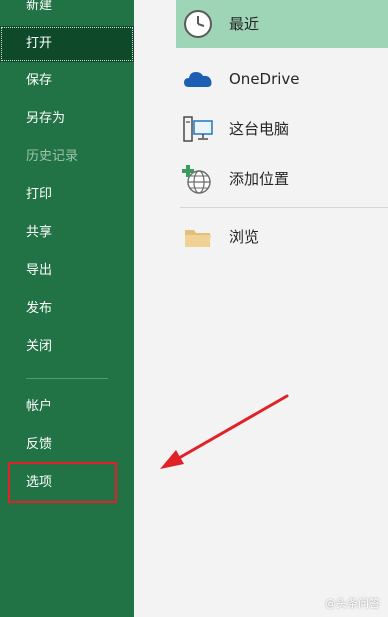  Describe the element at coordinates (282, 237) in the screenshot. I see `location-browse: 浏览` at that location.